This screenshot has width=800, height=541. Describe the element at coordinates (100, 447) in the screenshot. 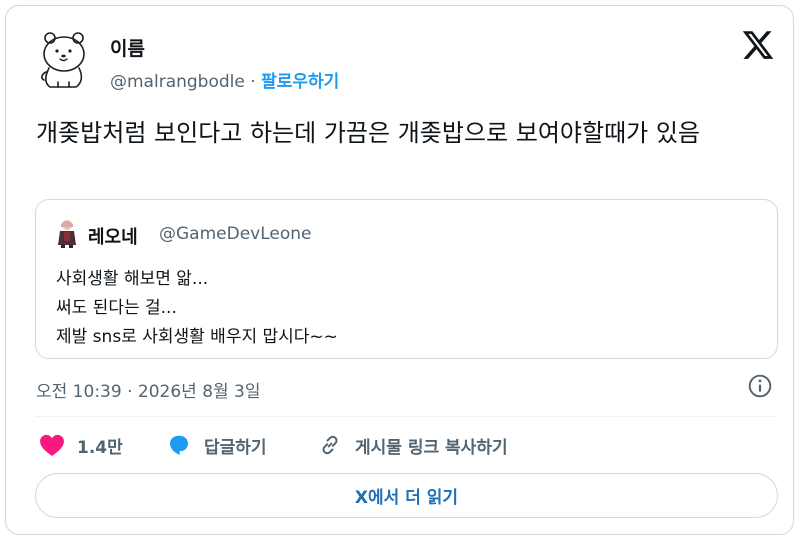

I see `like-count: 1.4만` at that location.